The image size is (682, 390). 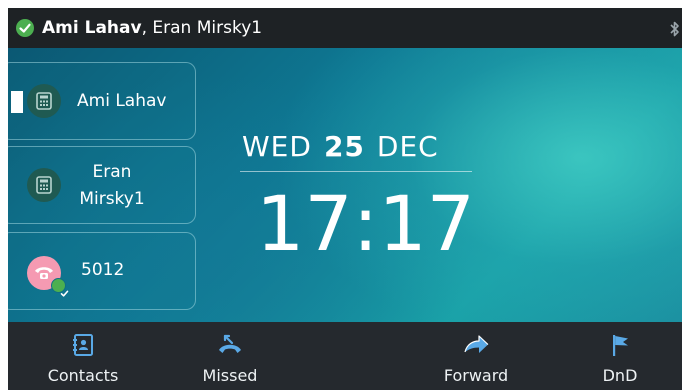 What do you see at coordinates (83, 375) in the screenshot?
I see `softkey-label: Contacts` at bounding box center [83, 375].